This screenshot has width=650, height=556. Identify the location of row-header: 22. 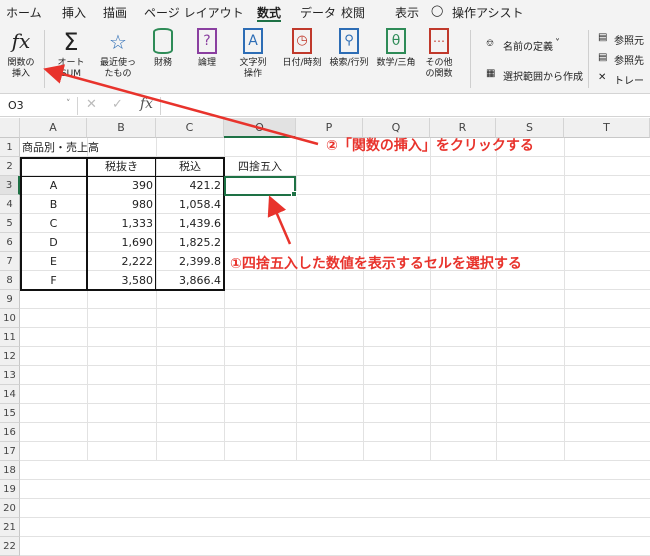
(10, 546).